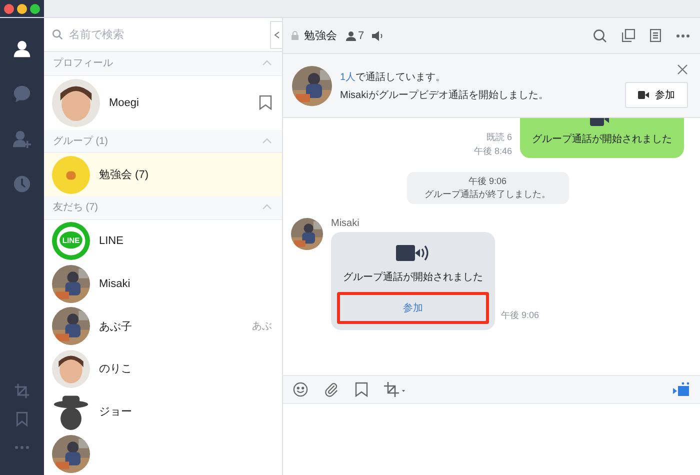 The height and width of the screenshot is (475, 700). I want to click on contact-name: あぶ子, so click(115, 327).